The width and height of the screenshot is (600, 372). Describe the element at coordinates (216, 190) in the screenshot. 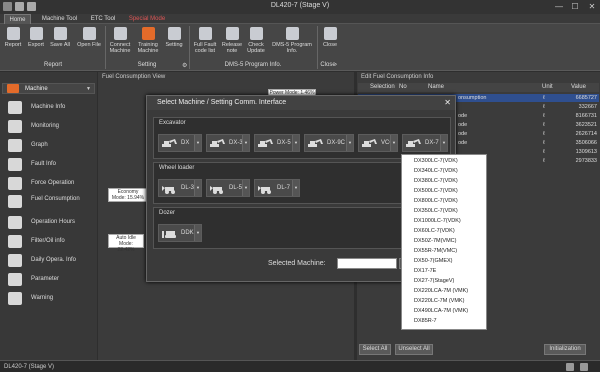

I see `wheel-loader-icon` at that location.